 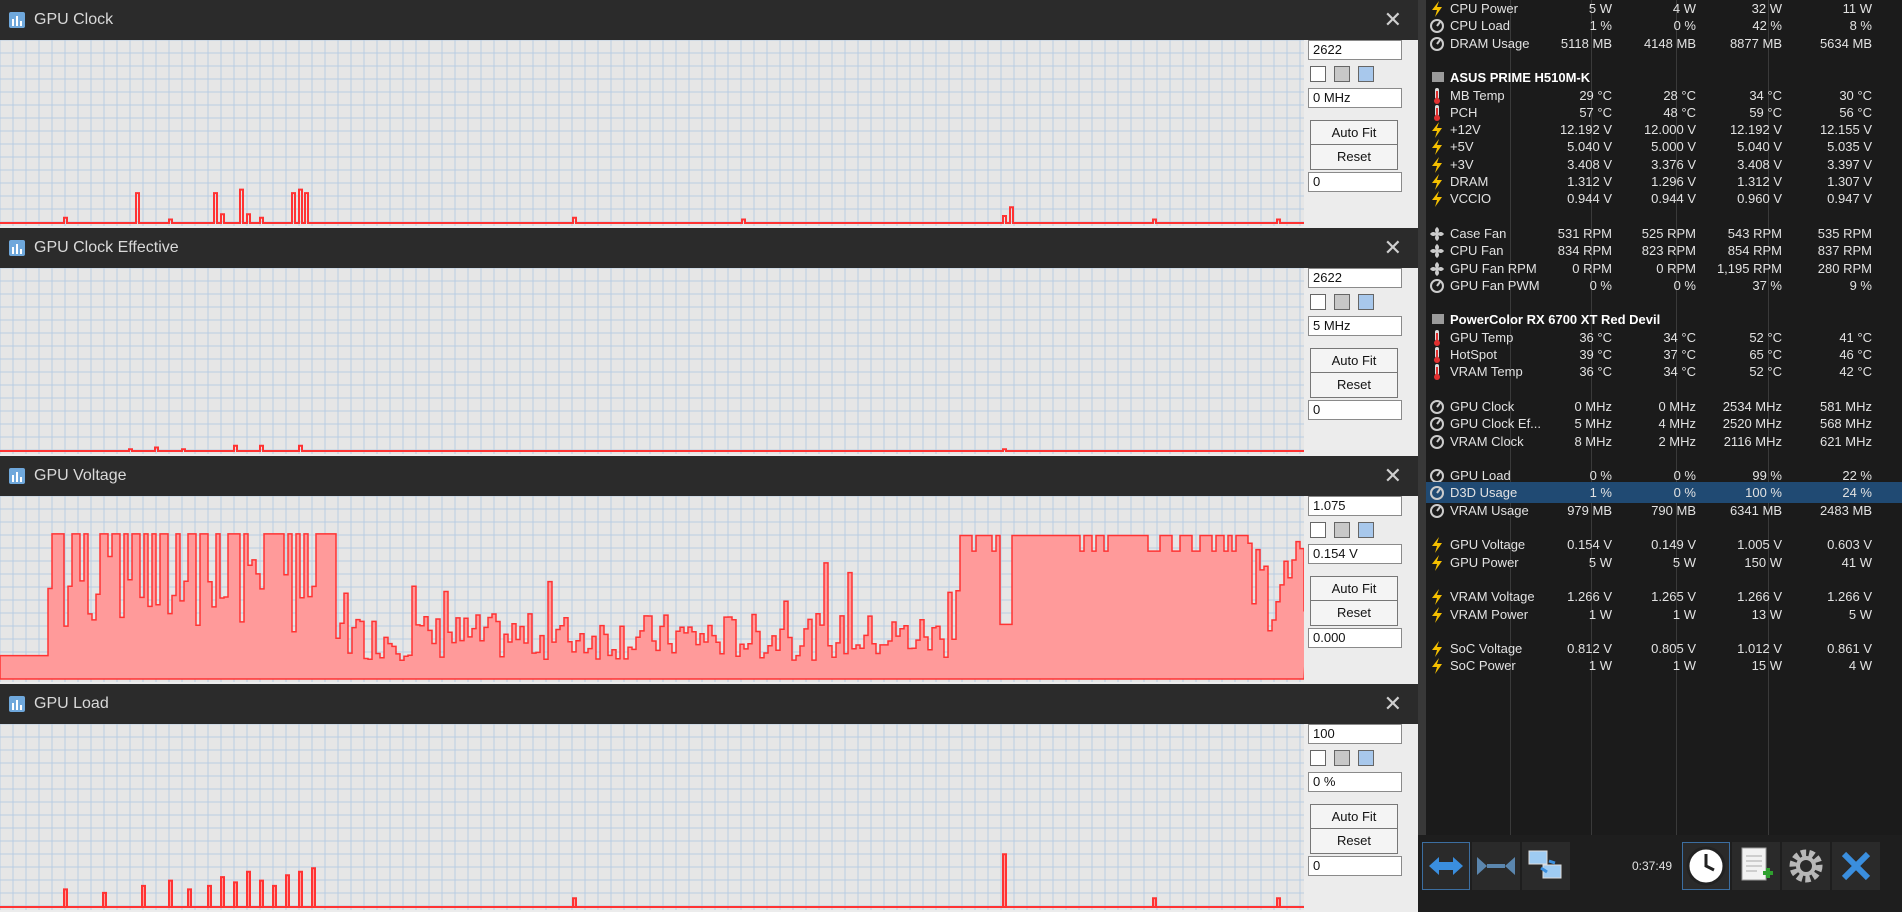 I want to click on graph-canvas, so click(x=652, y=589).